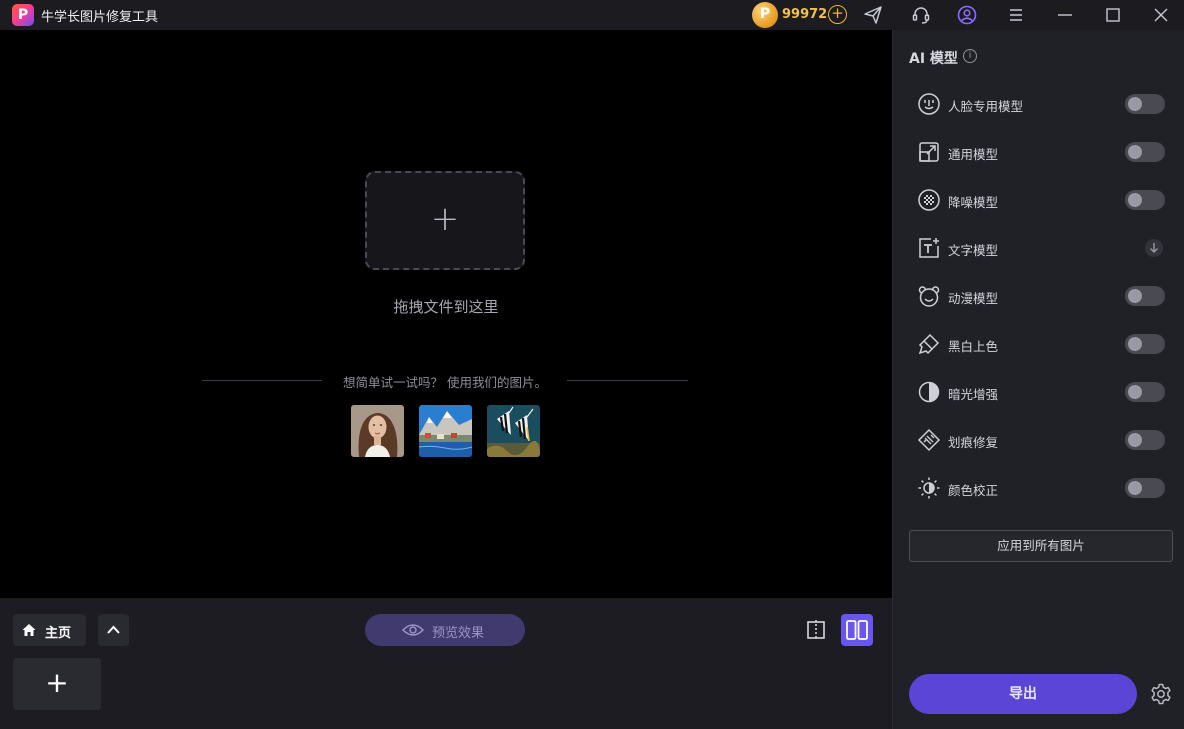 This screenshot has width=1184, height=729. I want to click on info-icon: i, so click(970, 56).